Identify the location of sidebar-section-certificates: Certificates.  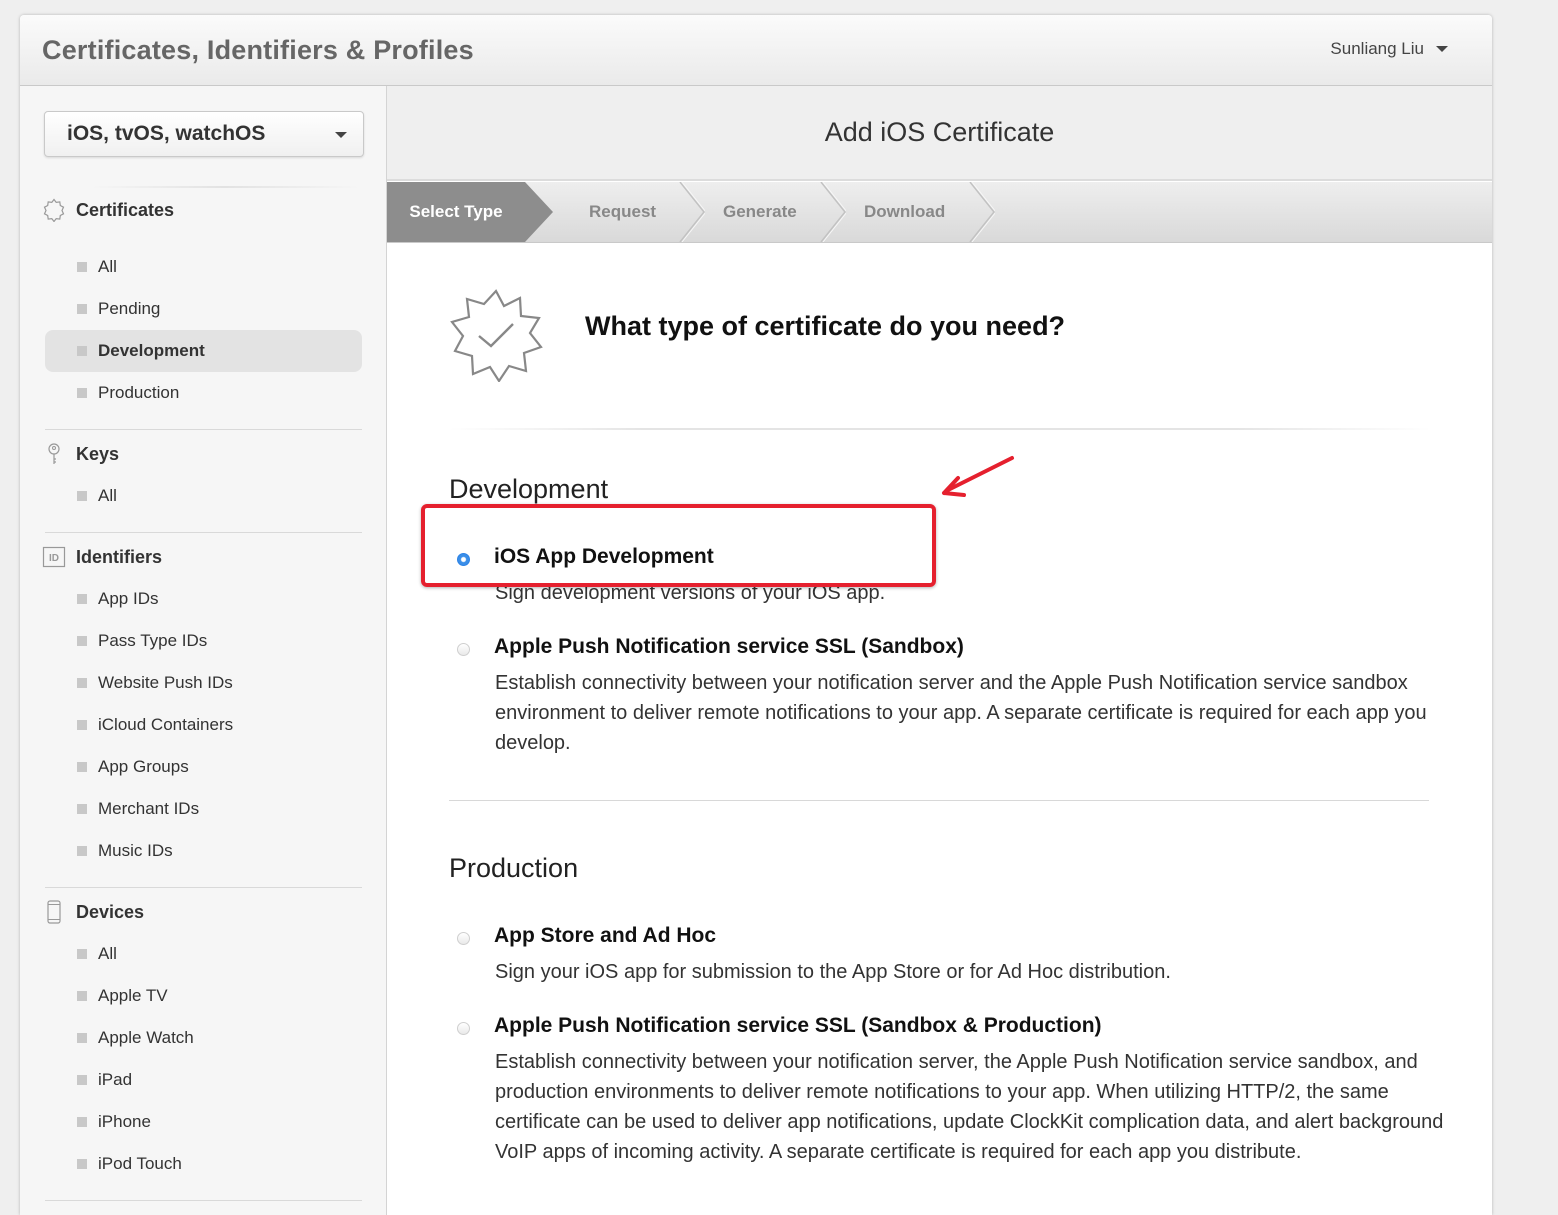
(108, 210).